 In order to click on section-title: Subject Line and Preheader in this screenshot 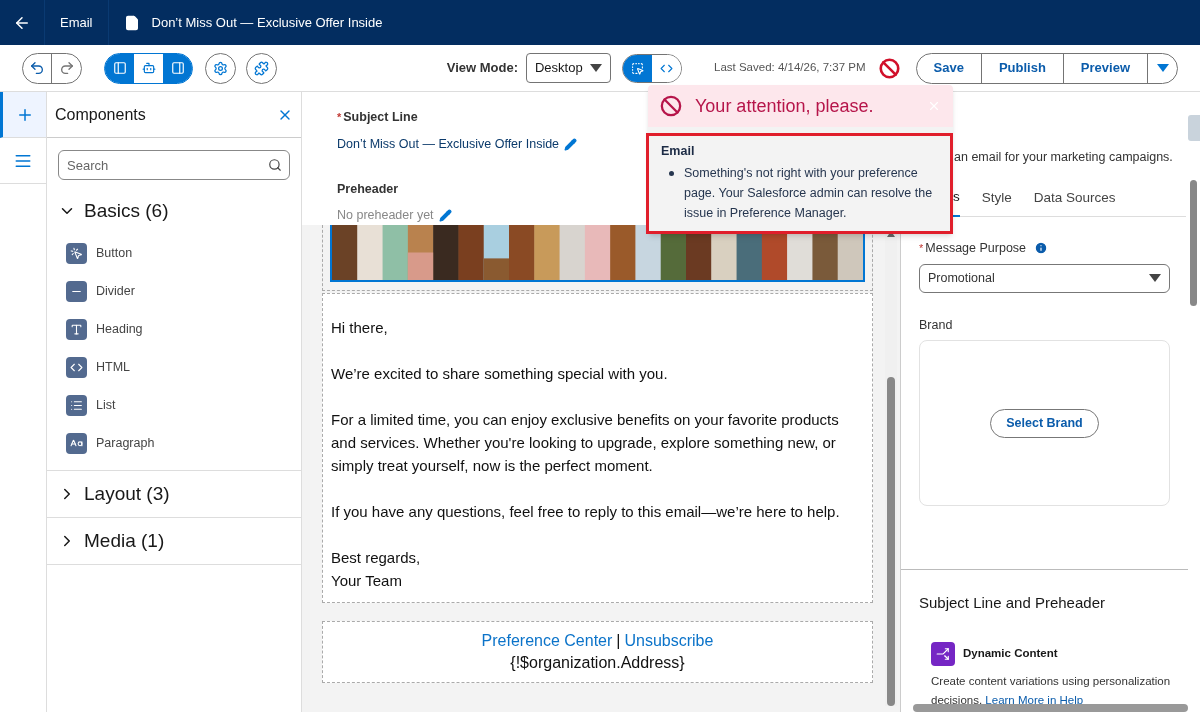, I will do `click(1012, 603)`.